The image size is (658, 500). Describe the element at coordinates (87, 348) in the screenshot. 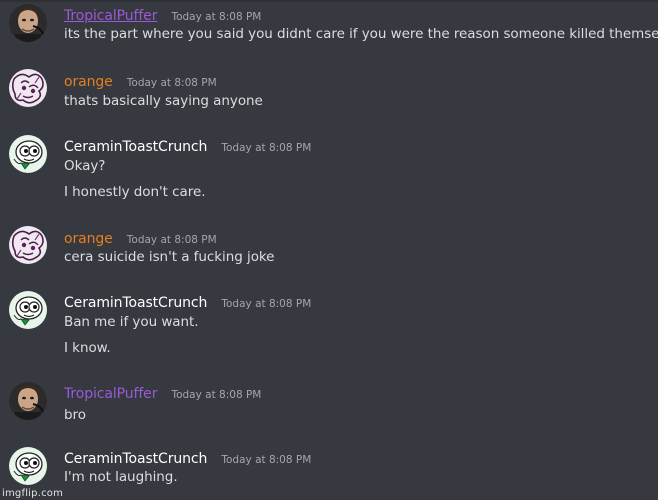

I see `message-text: I know.` at that location.